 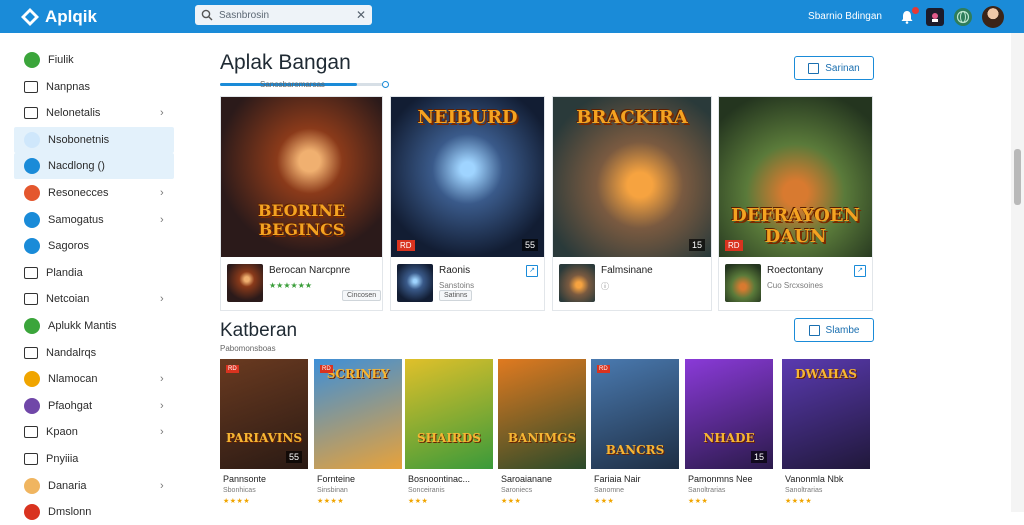 What do you see at coordinates (361, 15) in the screenshot?
I see `clear-search-icon: ✕` at bounding box center [361, 15].